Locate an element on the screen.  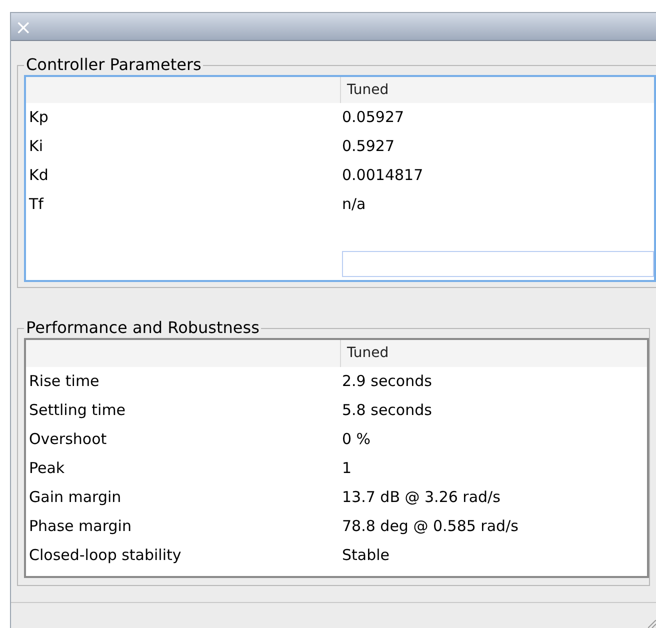
table-cell-text: Gain margin is located at coordinates (75, 497).